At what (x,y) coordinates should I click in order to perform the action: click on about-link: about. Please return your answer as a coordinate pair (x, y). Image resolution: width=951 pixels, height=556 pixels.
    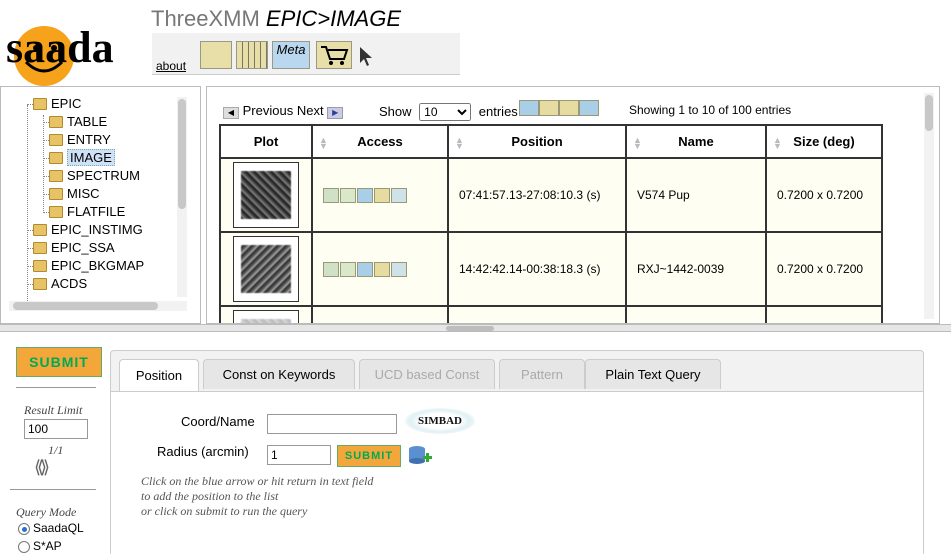
    Looking at the image, I should click on (171, 66).